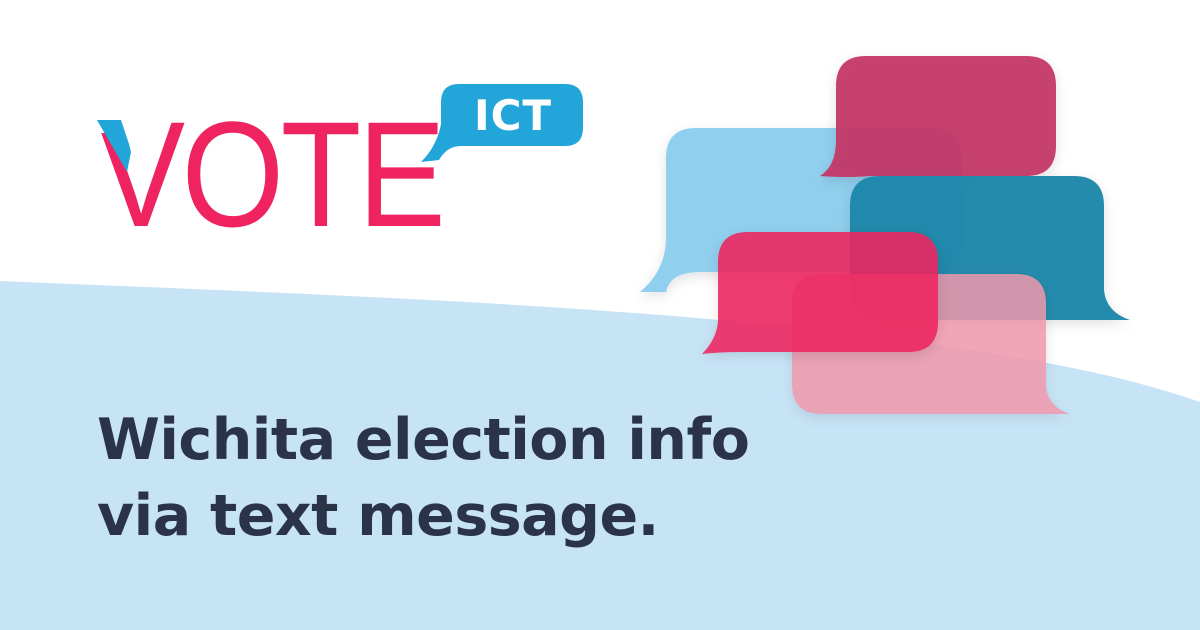  What do you see at coordinates (457, 478) in the screenshot?
I see `headline: Wichita election info via text message.` at bounding box center [457, 478].